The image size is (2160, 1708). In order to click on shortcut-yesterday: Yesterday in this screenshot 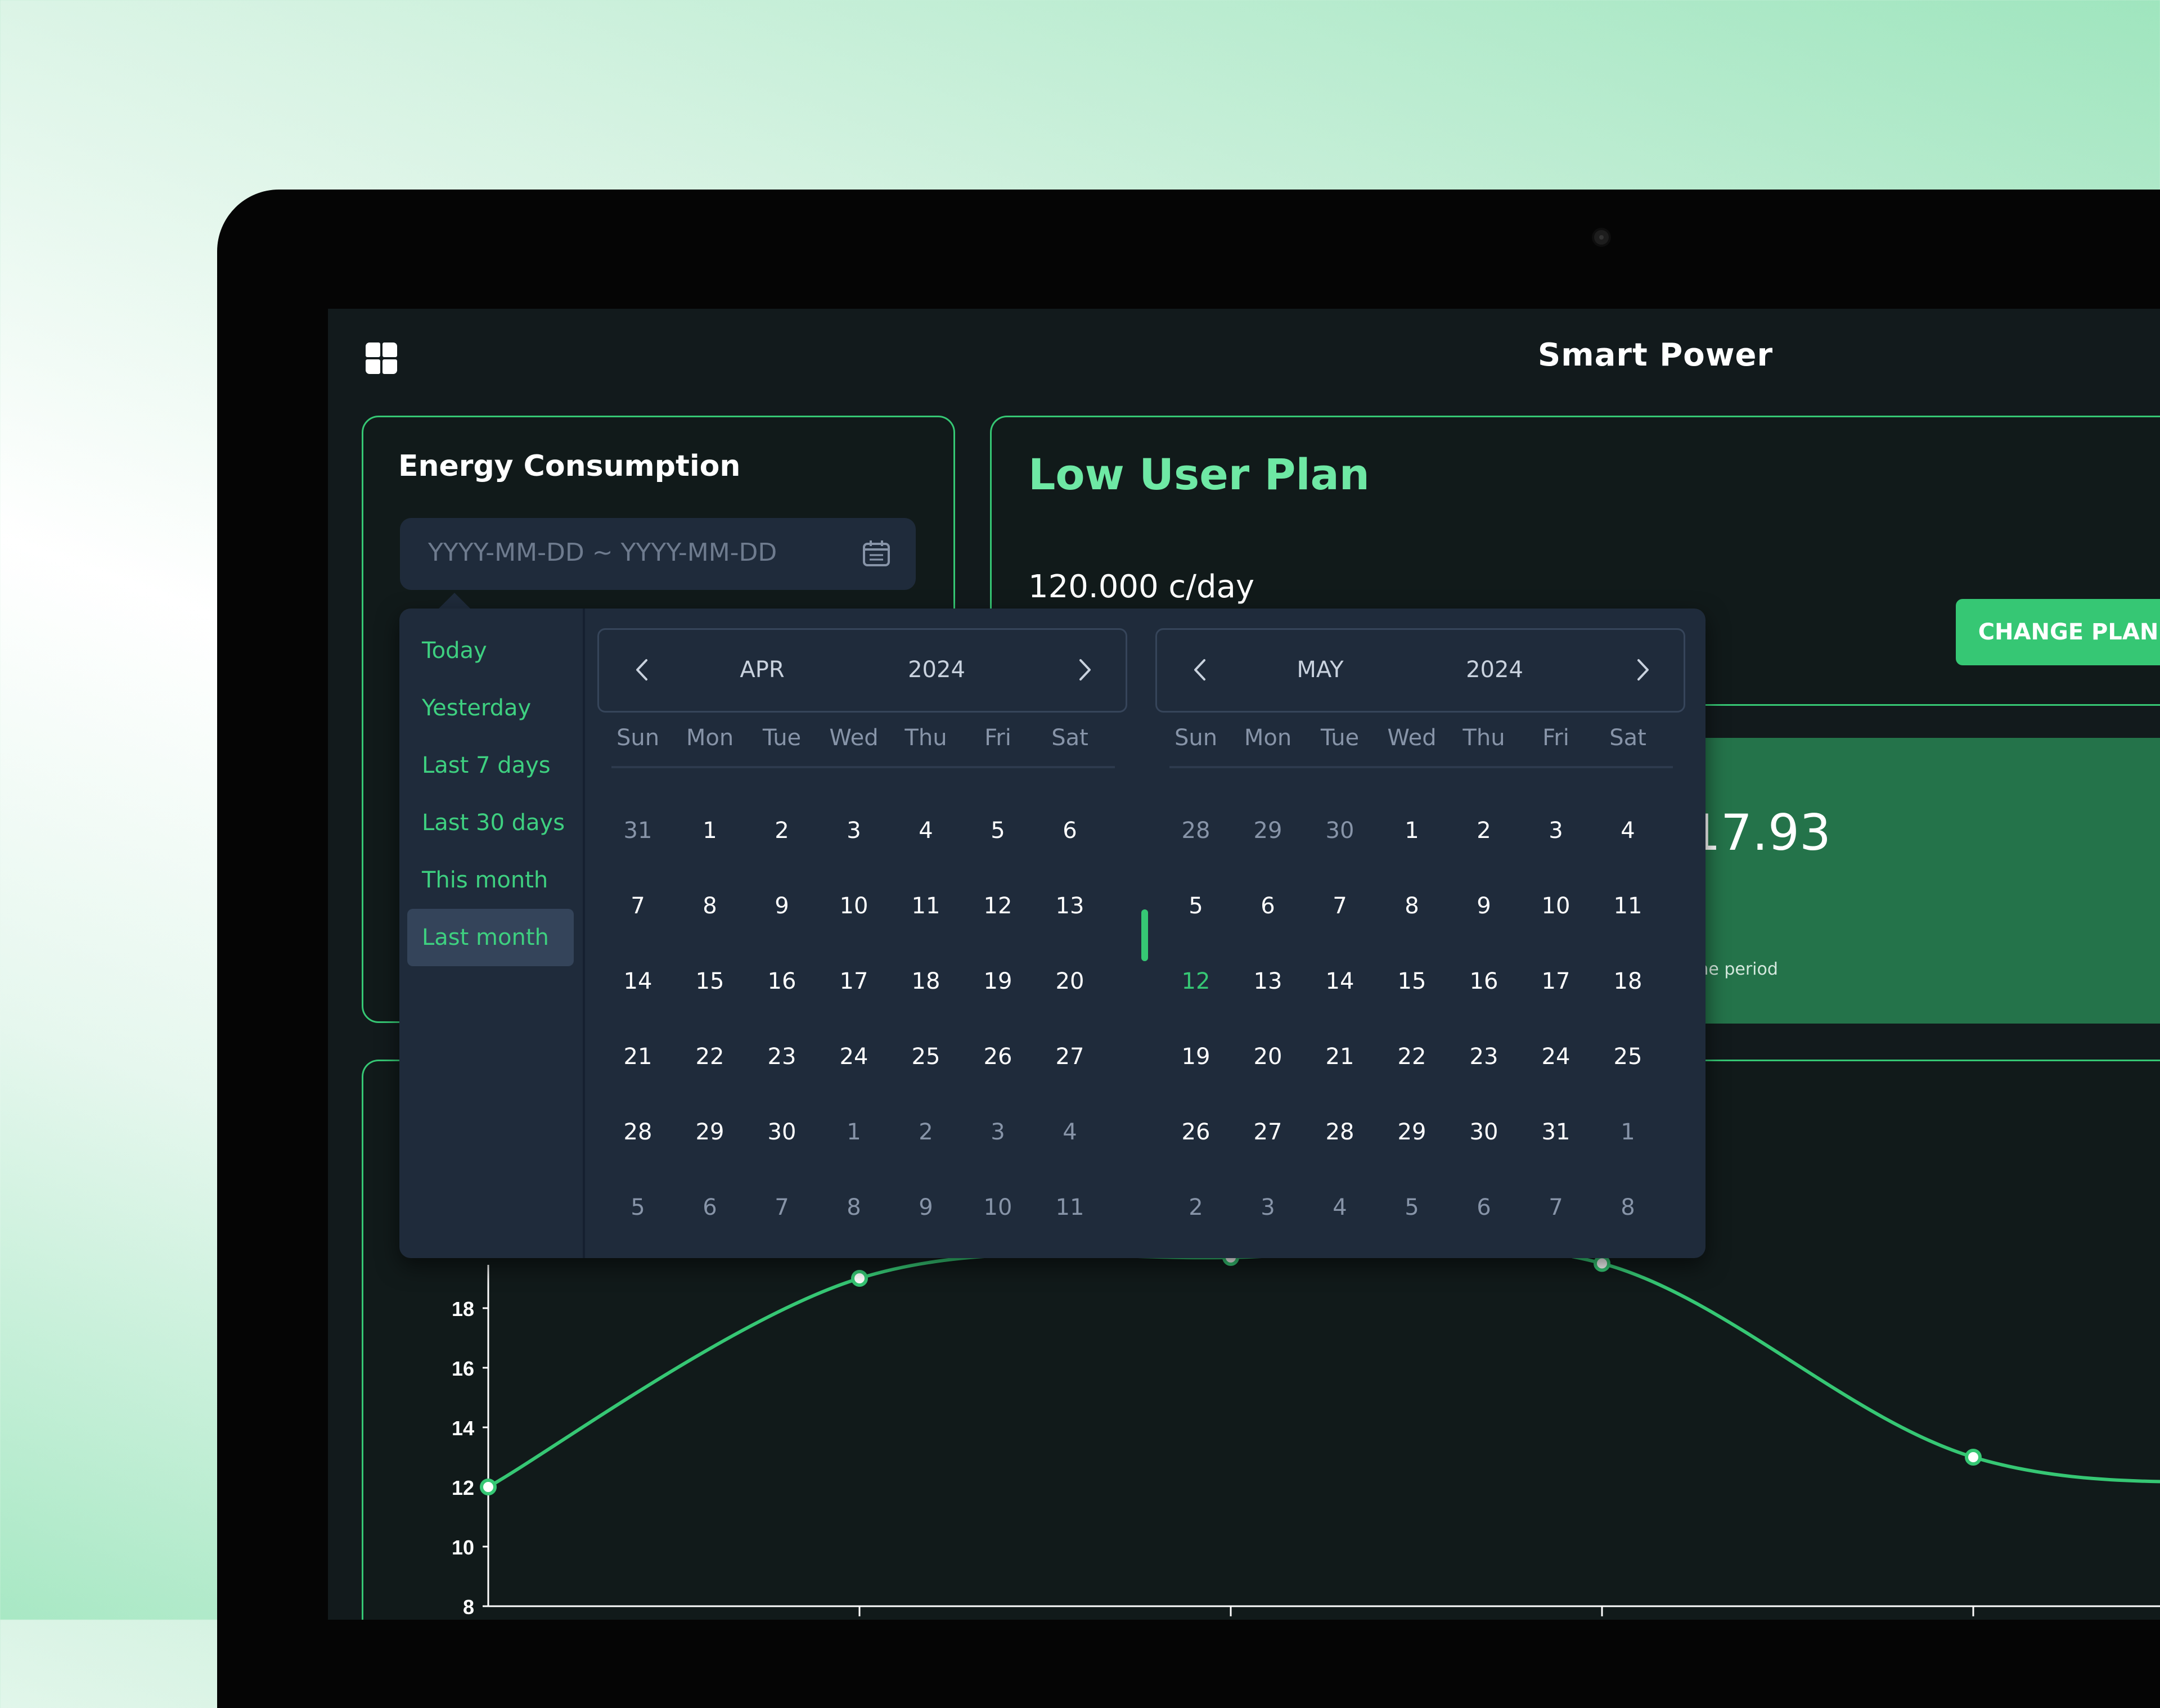, I will do `click(490, 708)`.